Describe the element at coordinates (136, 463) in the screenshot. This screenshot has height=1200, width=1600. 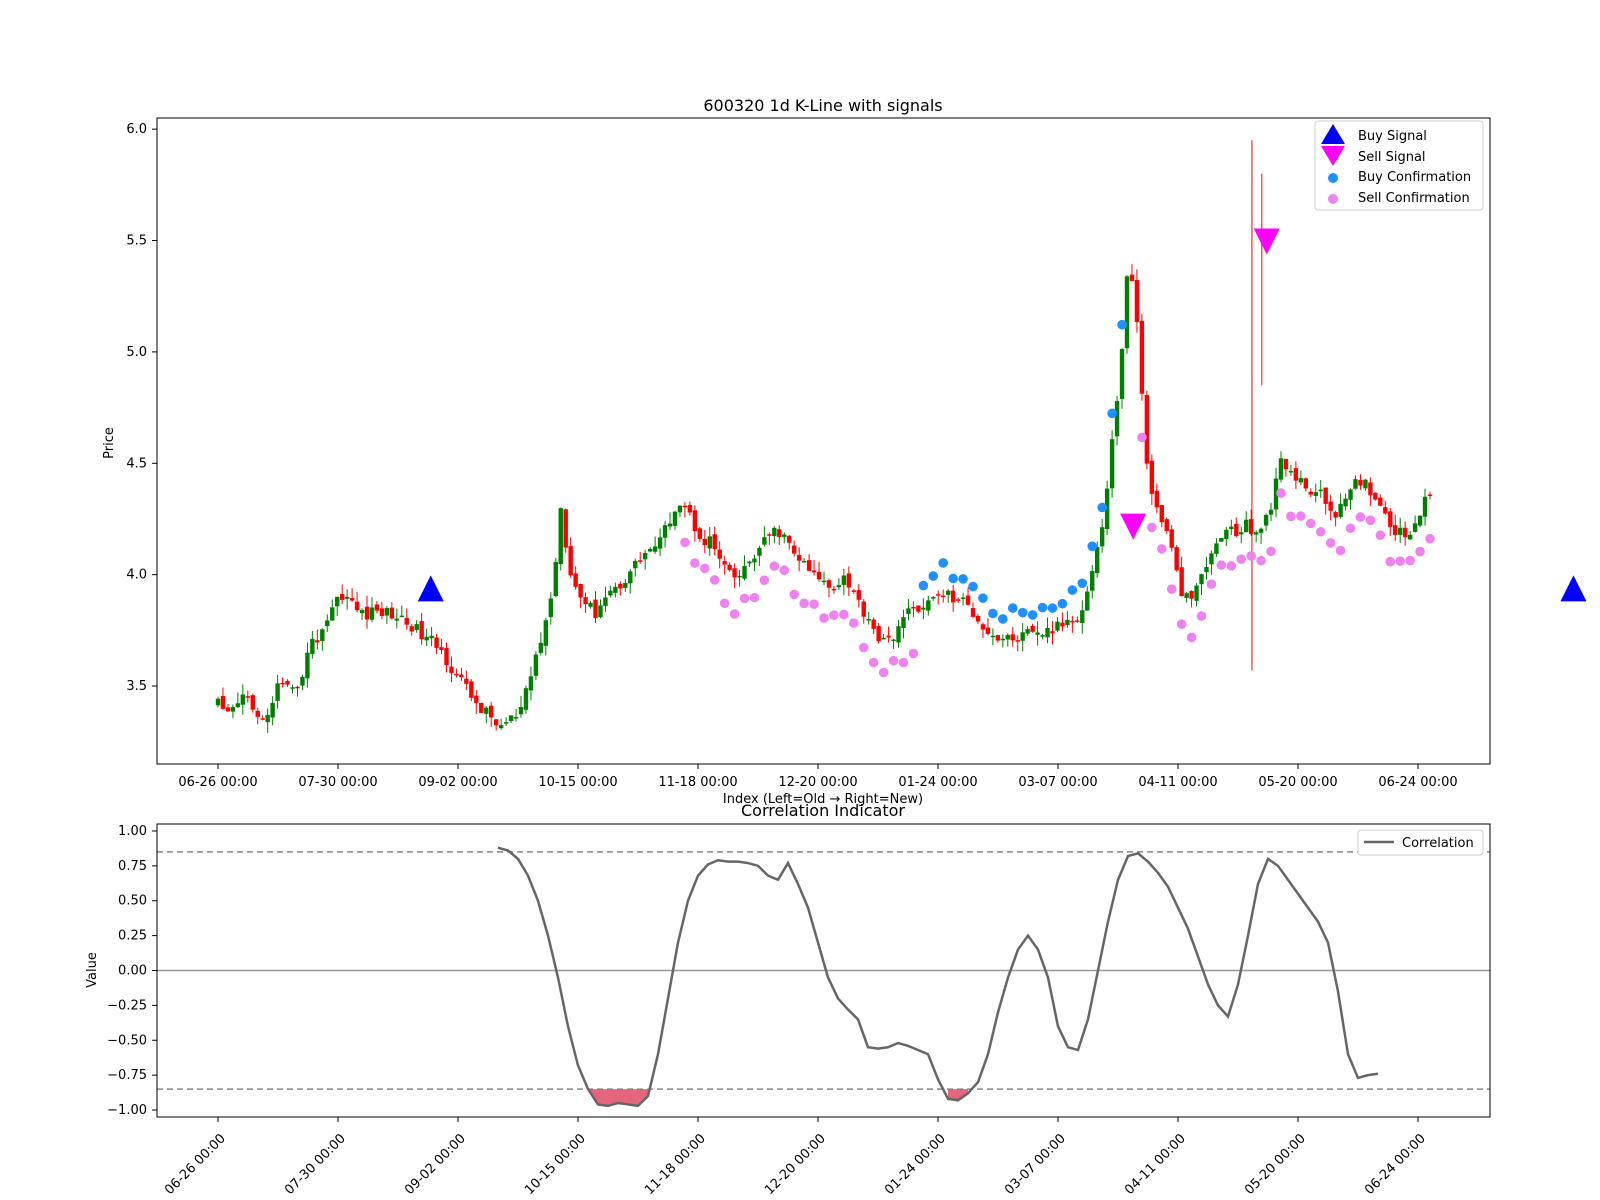
I see `kline-ytick-label: 4.5` at that location.